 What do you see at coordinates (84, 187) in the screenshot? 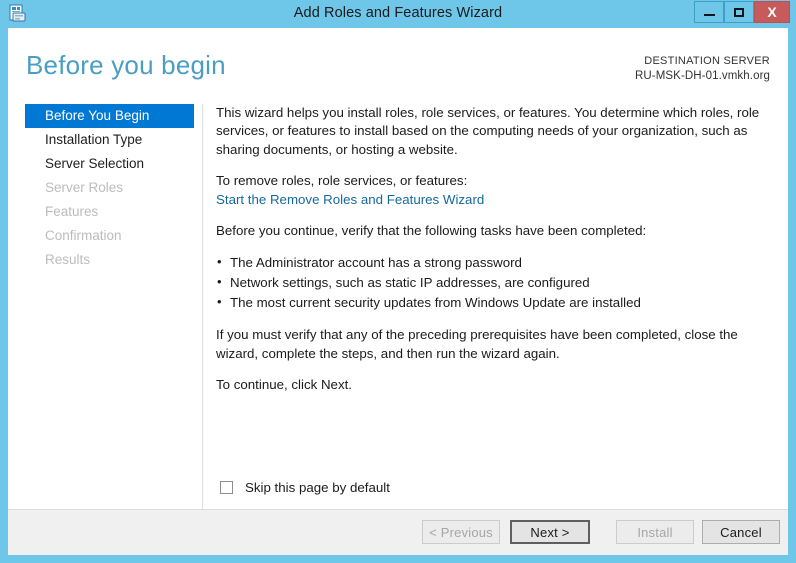
I see `sidebar-item-server-roles: Server Roles` at bounding box center [84, 187].